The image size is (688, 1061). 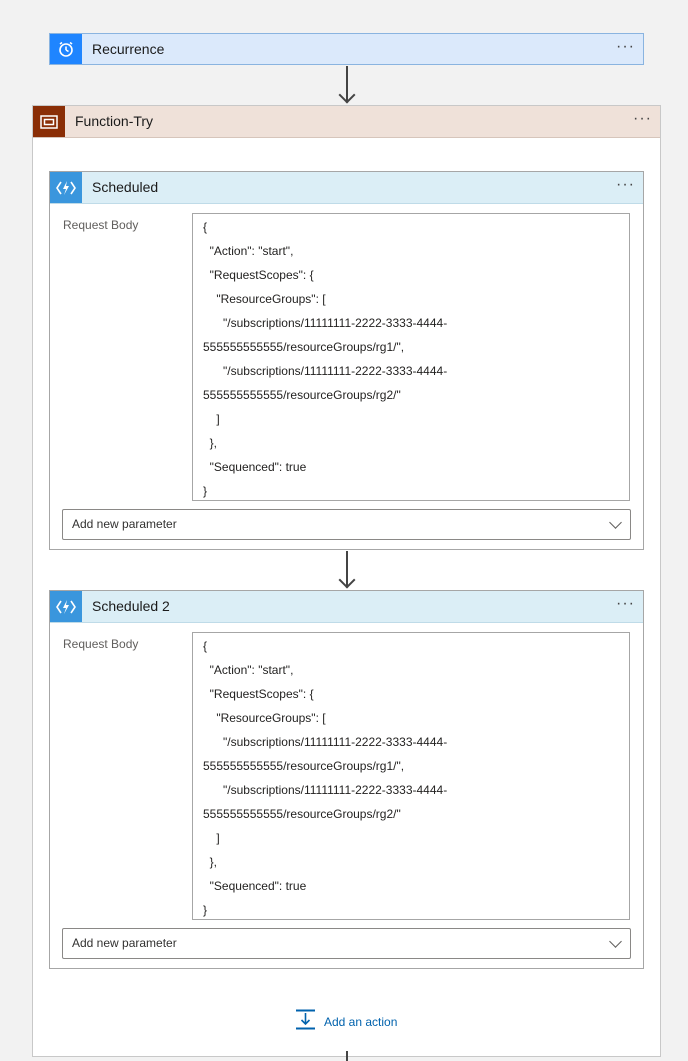 What do you see at coordinates (66, 49) in the screenshot?
I see `alarm-clock-icon` at bounding box center [66, 49].